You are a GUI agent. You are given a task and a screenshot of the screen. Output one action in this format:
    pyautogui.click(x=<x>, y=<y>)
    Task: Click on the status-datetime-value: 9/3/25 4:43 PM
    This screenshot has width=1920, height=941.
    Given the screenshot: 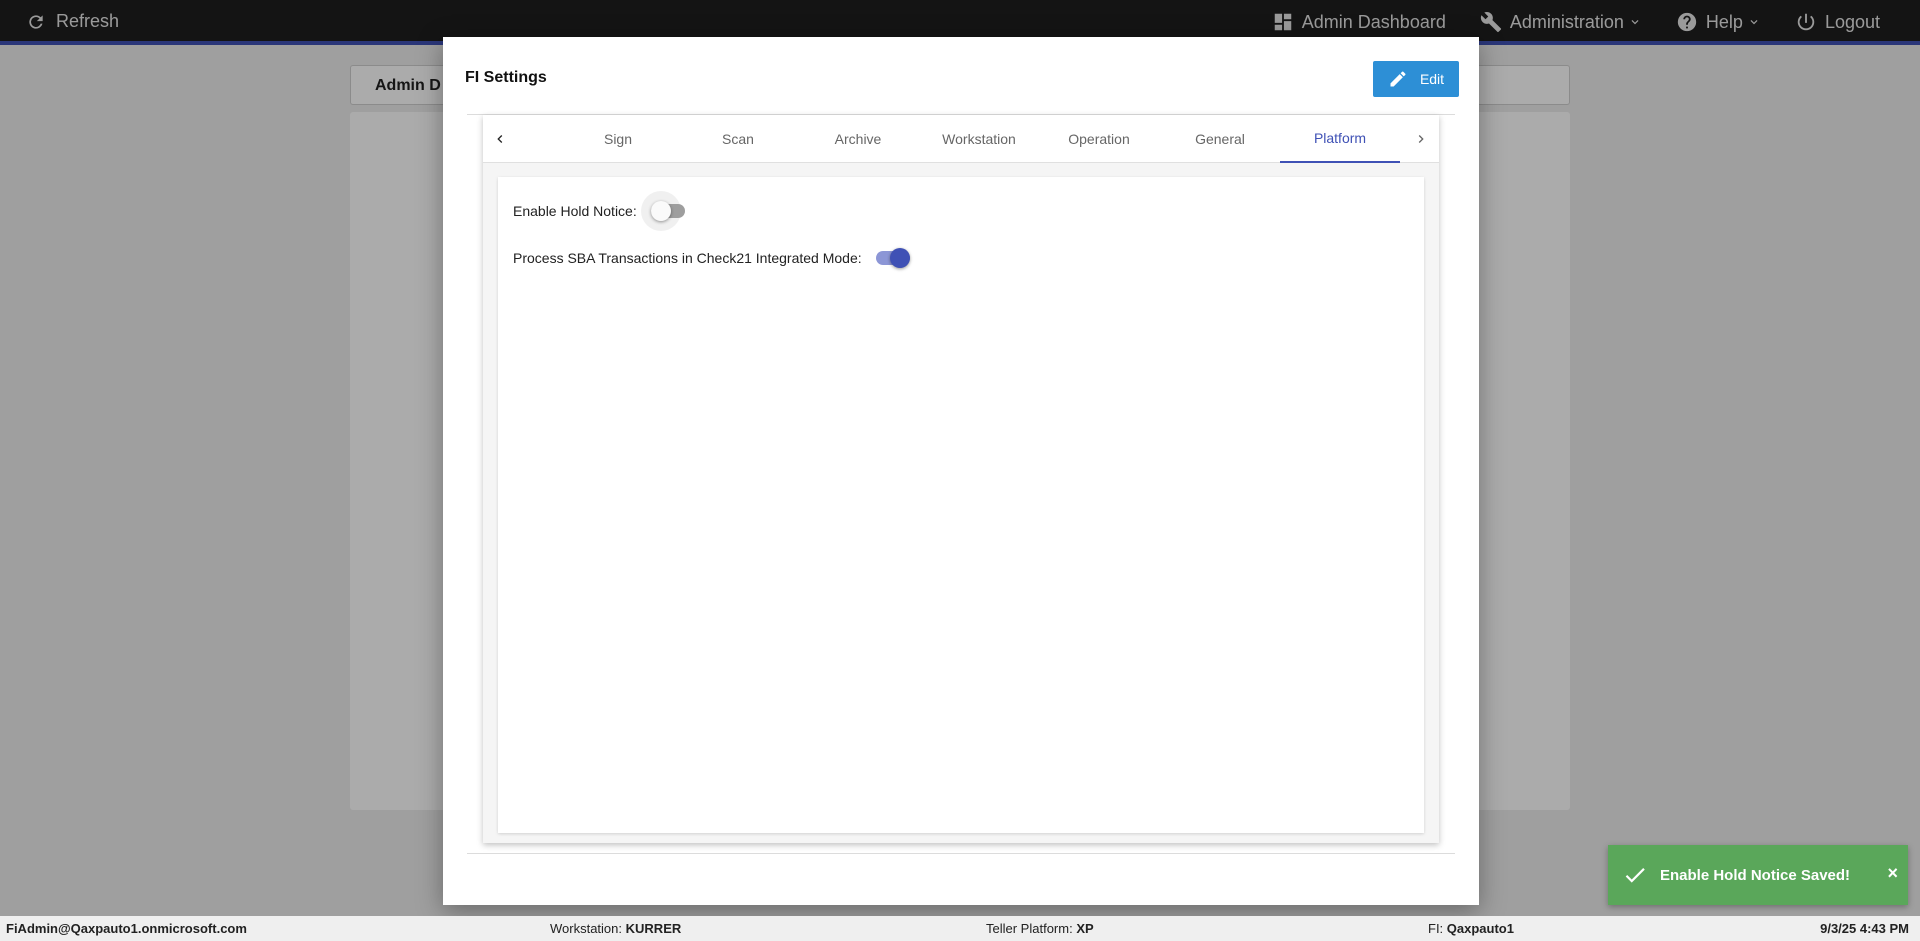 What is the action you would take?
    pyautogui.click(x=1864, y=928)
    